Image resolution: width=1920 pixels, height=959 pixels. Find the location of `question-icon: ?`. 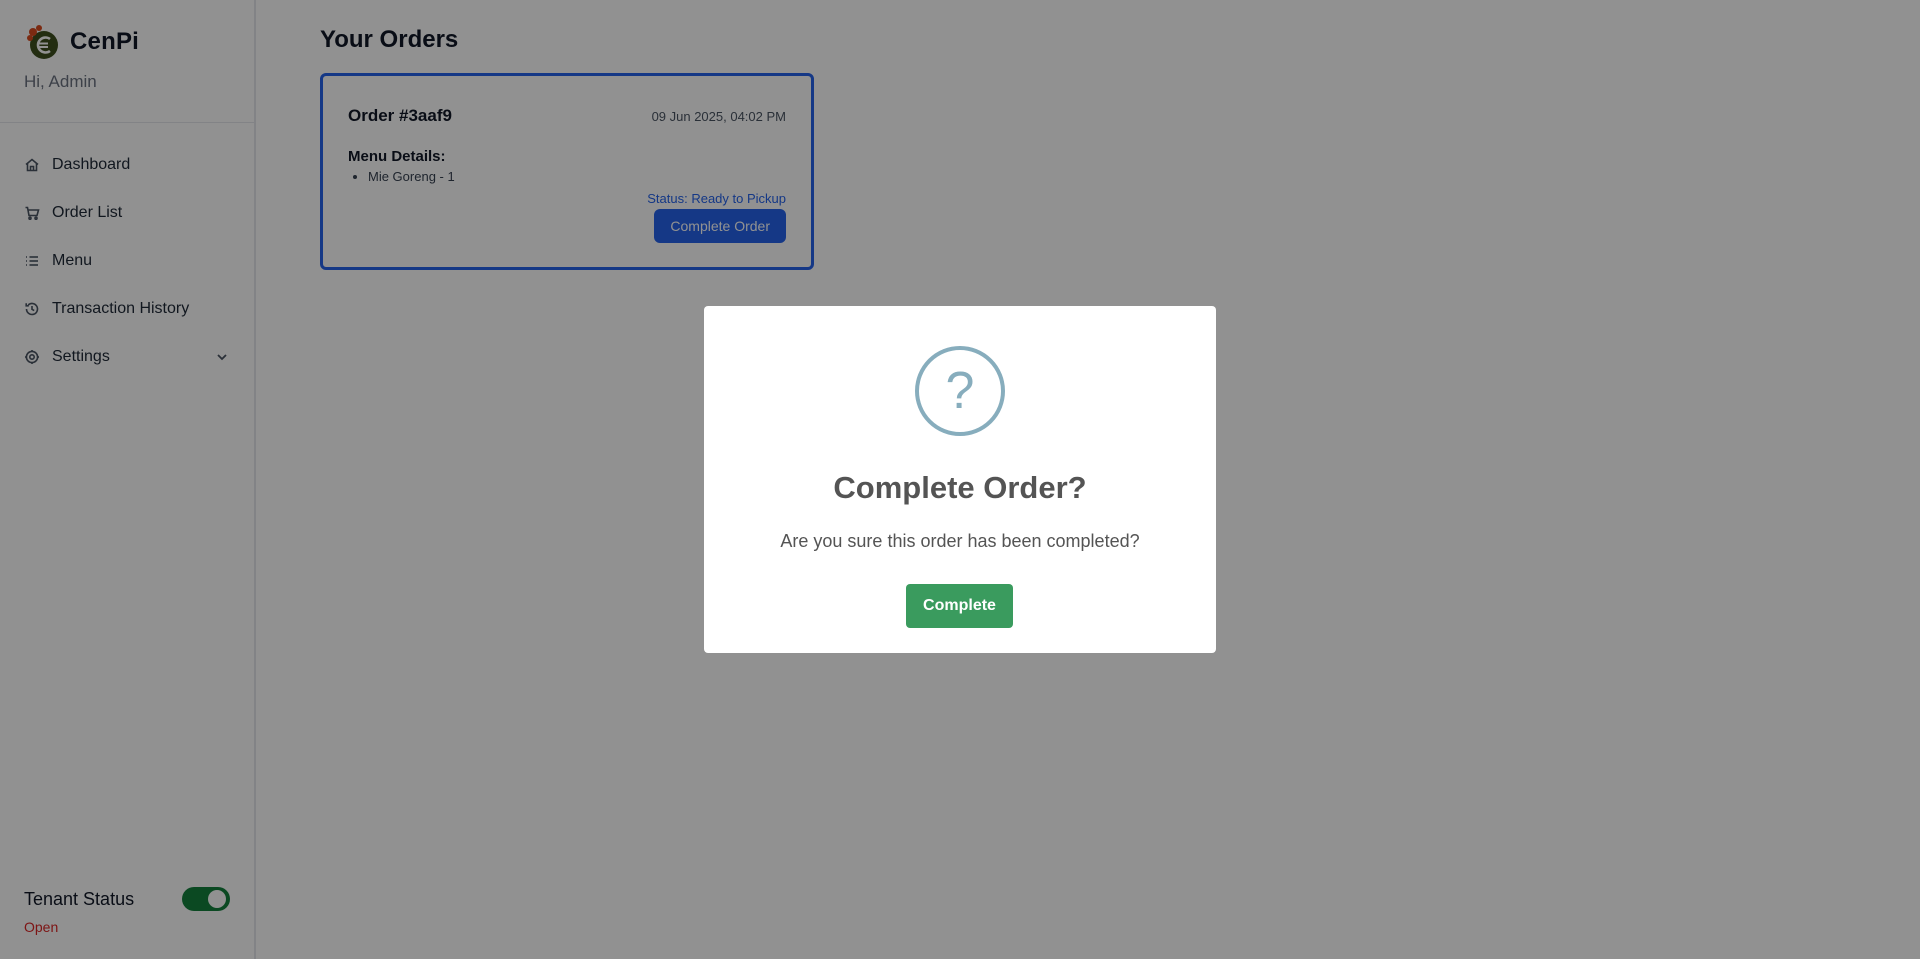

question-icon: ? is located at coordinates (960, 391).